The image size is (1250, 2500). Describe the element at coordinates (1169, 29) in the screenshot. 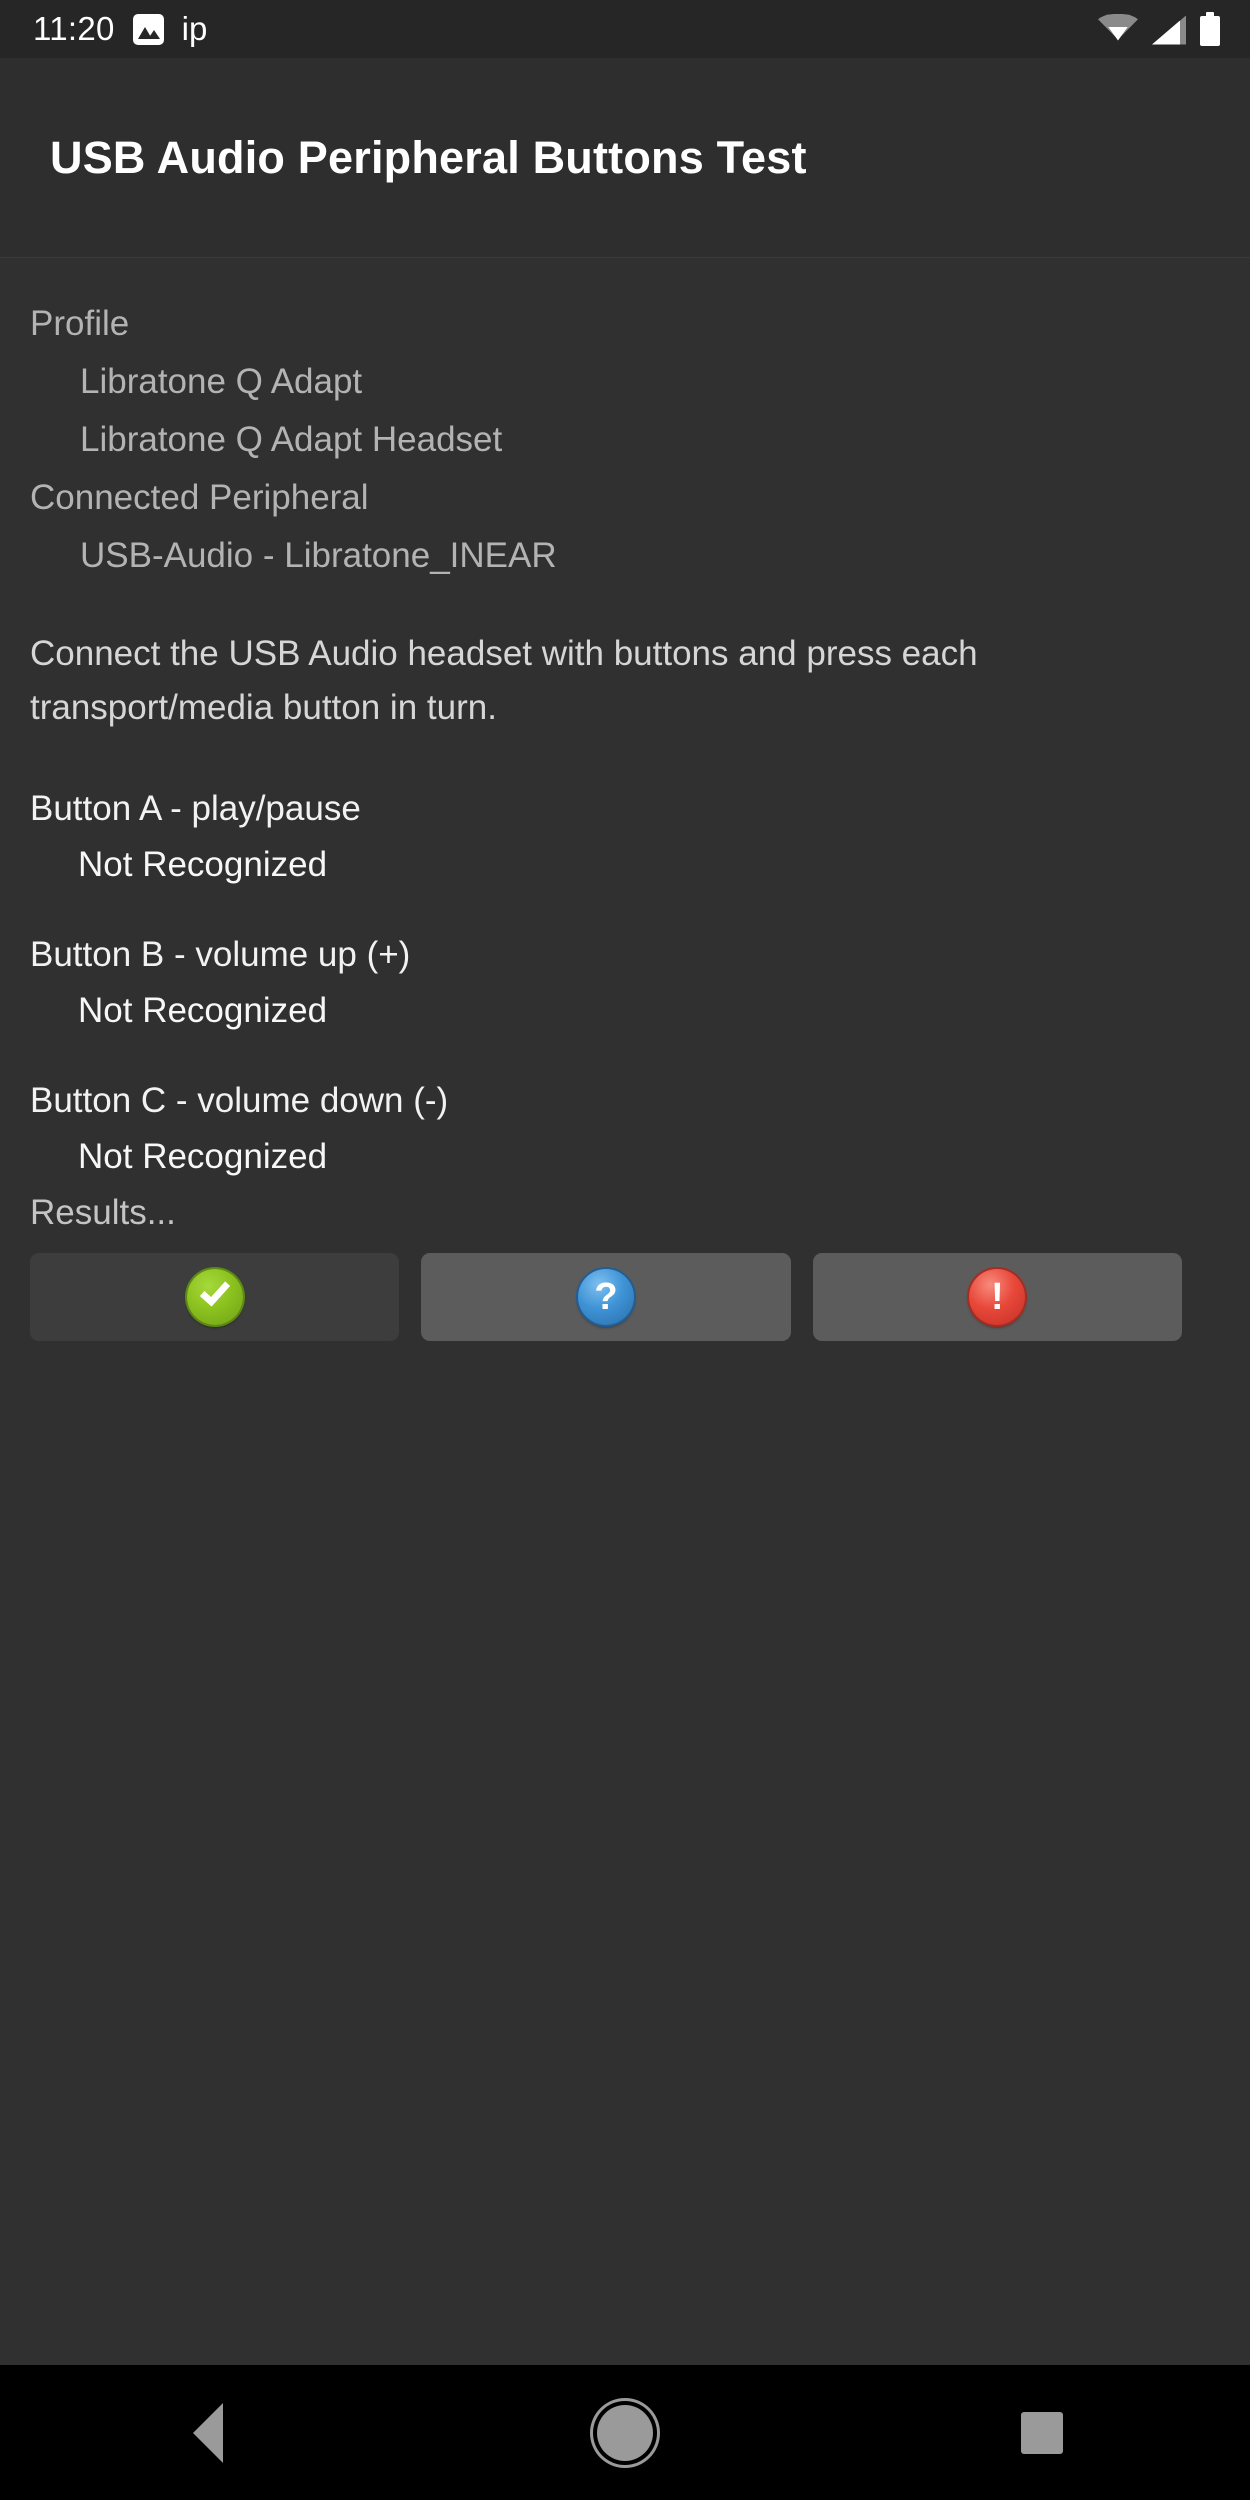

I see `signal-icon` at that location.